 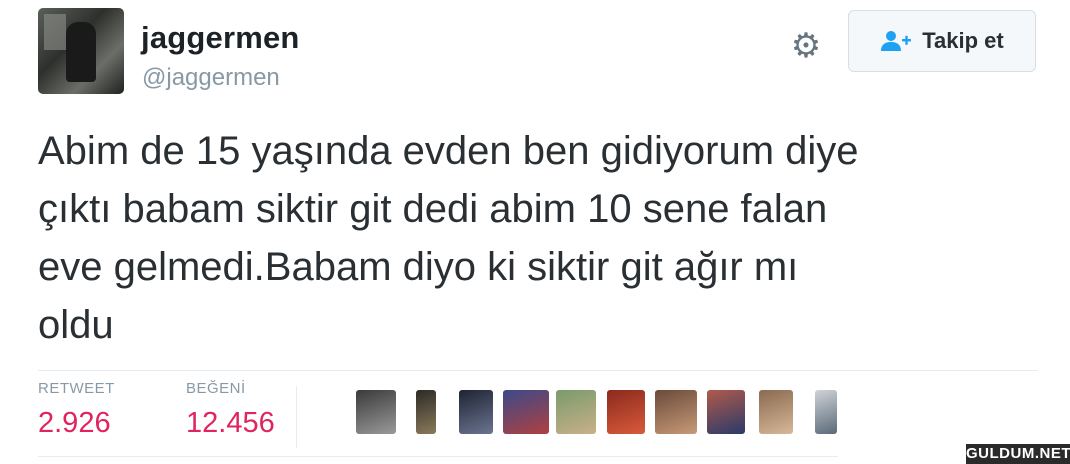 I want to click on stats-bottom-divider, so click(x=438, y=456).